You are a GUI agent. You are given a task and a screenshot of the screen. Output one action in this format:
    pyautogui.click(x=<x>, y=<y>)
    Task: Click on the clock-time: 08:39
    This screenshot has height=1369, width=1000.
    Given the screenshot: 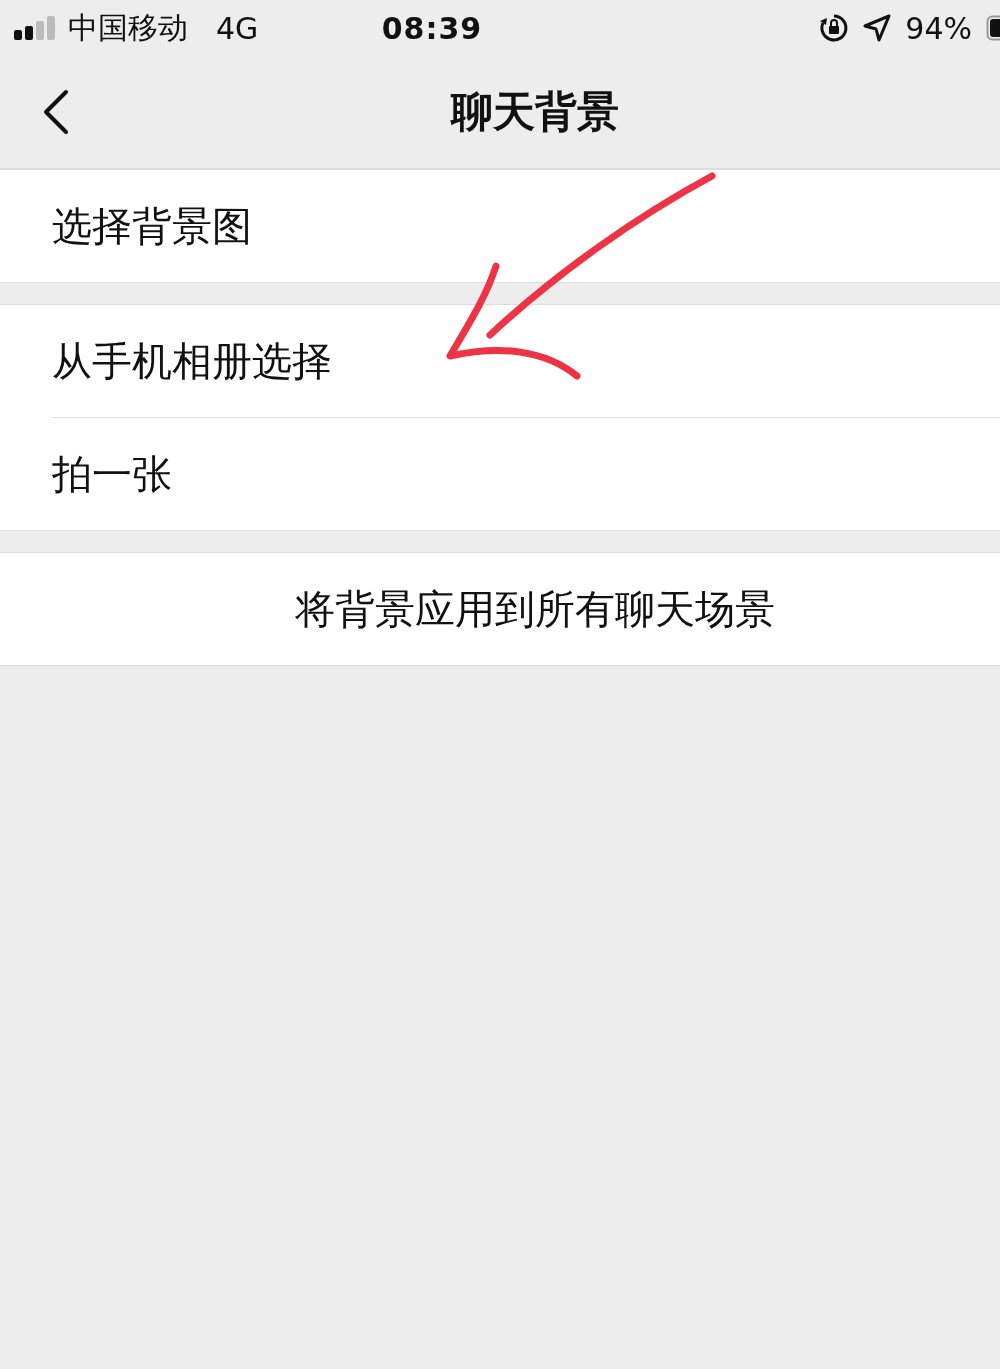 What is the action you would take?
    pyautogui.click(x=432, y=28)
    